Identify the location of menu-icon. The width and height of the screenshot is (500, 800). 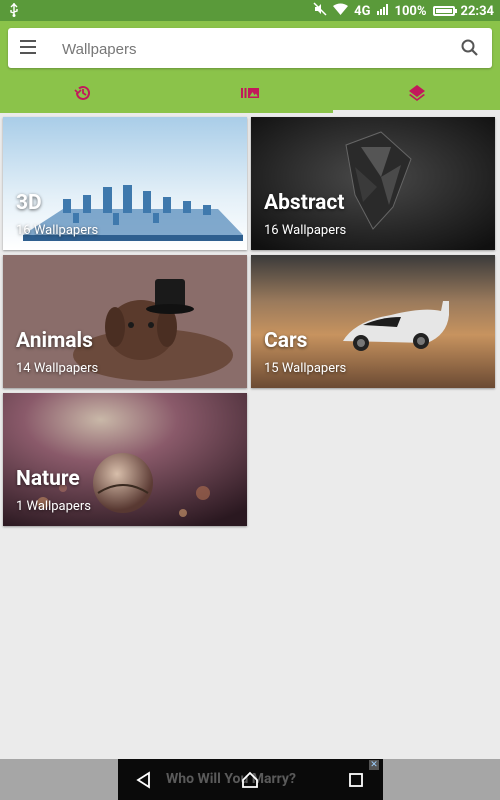
(28, 47).